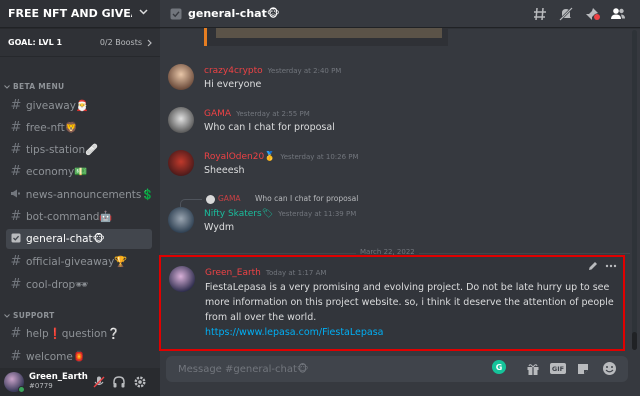  What do you see at coordinates (540, 14) in the screenshot?
I see `threads-icon` at bounding box center [540, 14].